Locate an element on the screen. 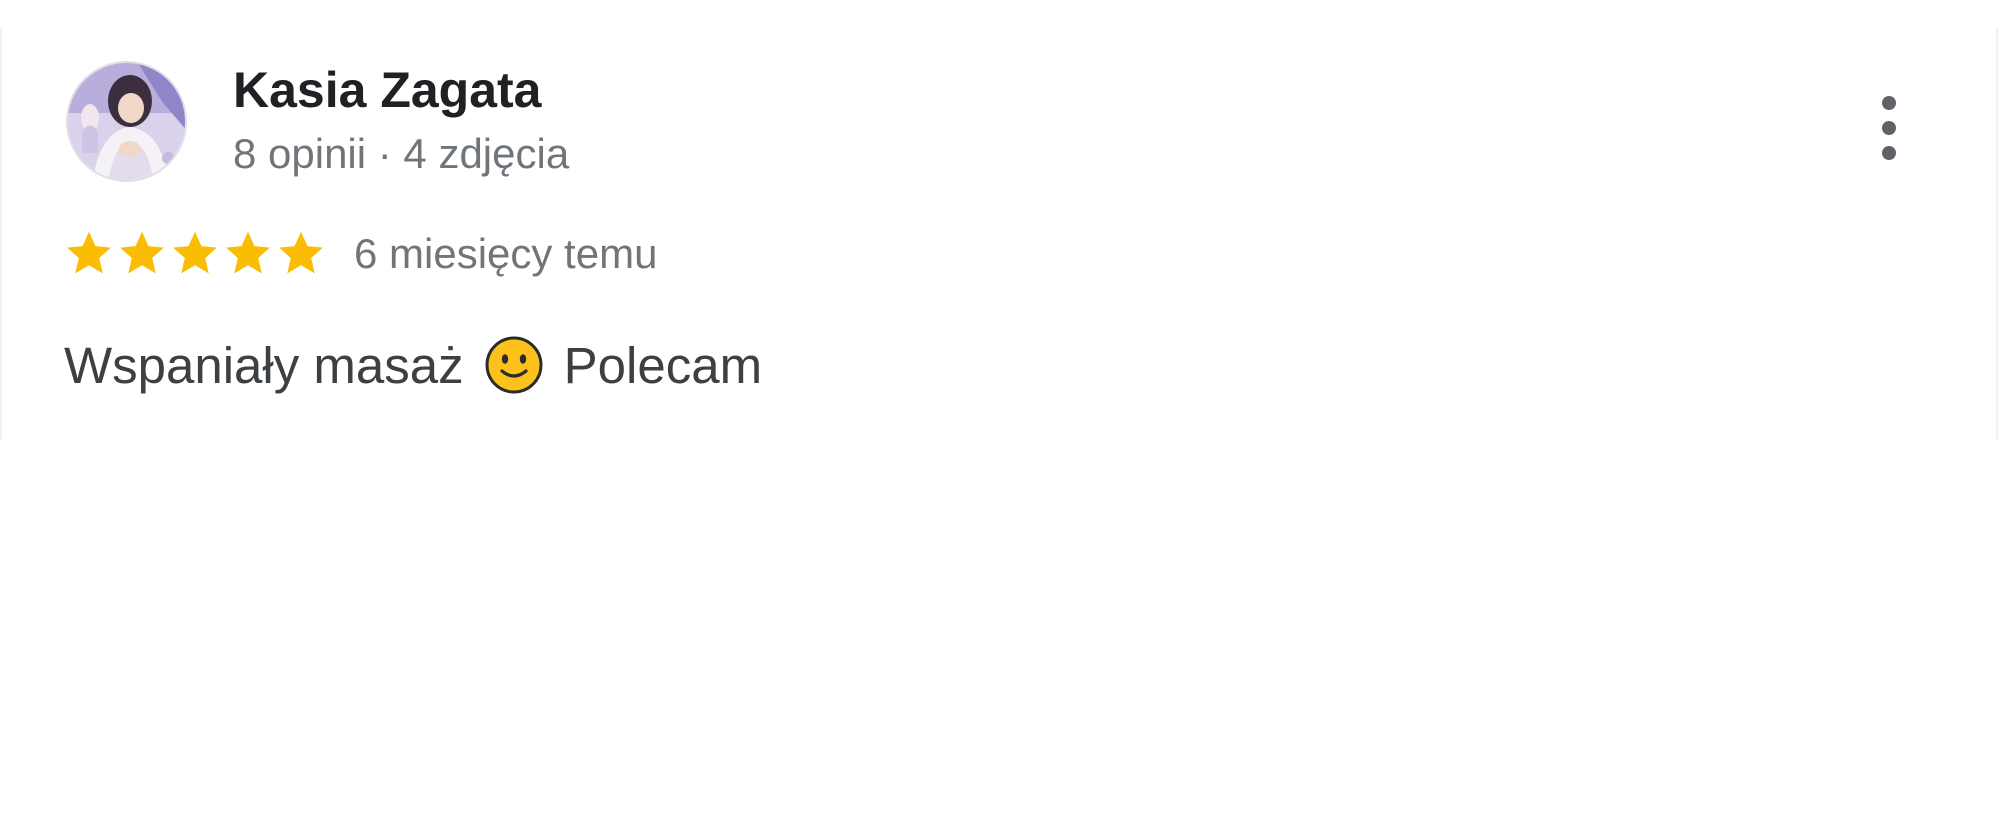  review-text: Wspaniały masaż Polecam is located at coordinates (413, 366).